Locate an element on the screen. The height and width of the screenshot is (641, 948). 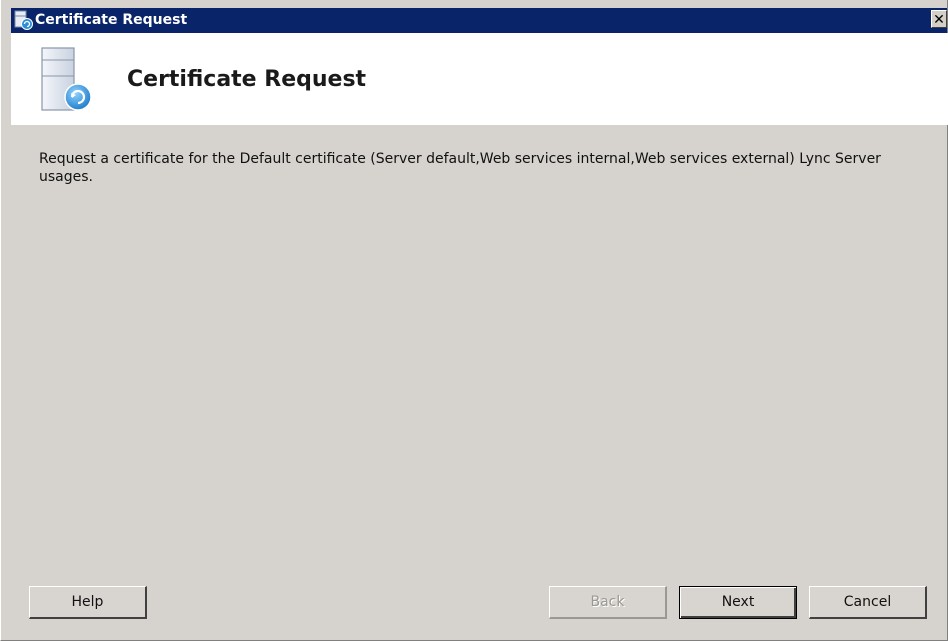
close-icon: ✕ is located at coordinates (939, 20).